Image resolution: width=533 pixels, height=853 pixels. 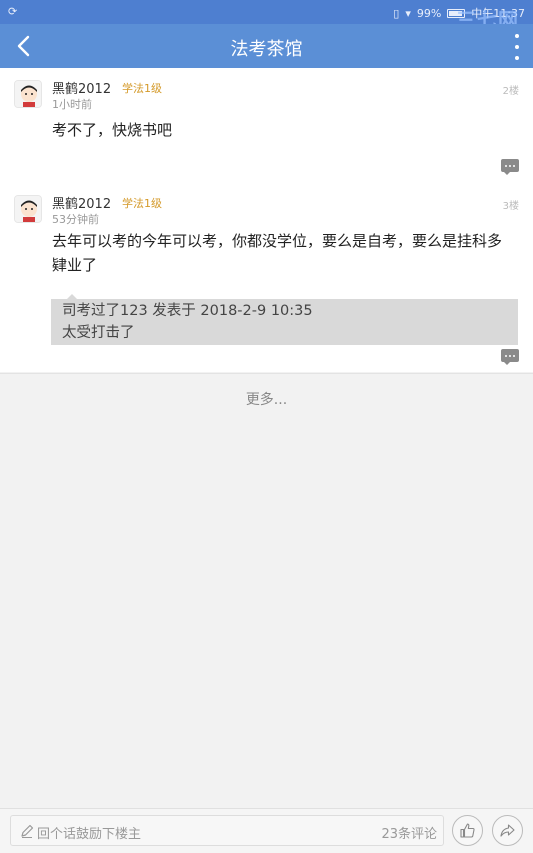 What do you see at coordinates (187, 311) in the screenshot?
I see `quote-header: 司考过了123 发表于 2018-2-9 10:35` at bounding box center [187, 311].